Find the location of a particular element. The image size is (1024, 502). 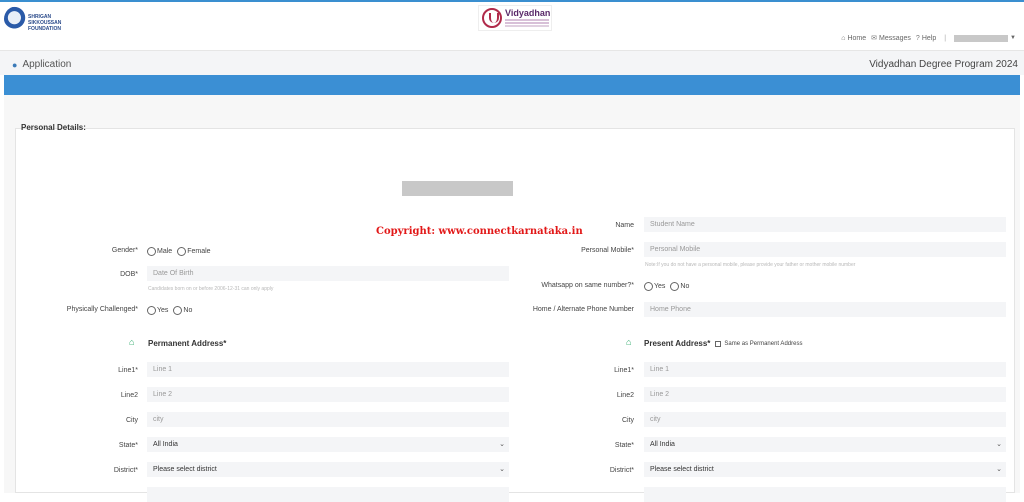

gender-radio-group: Male Female is located at coordinates (180, 251).